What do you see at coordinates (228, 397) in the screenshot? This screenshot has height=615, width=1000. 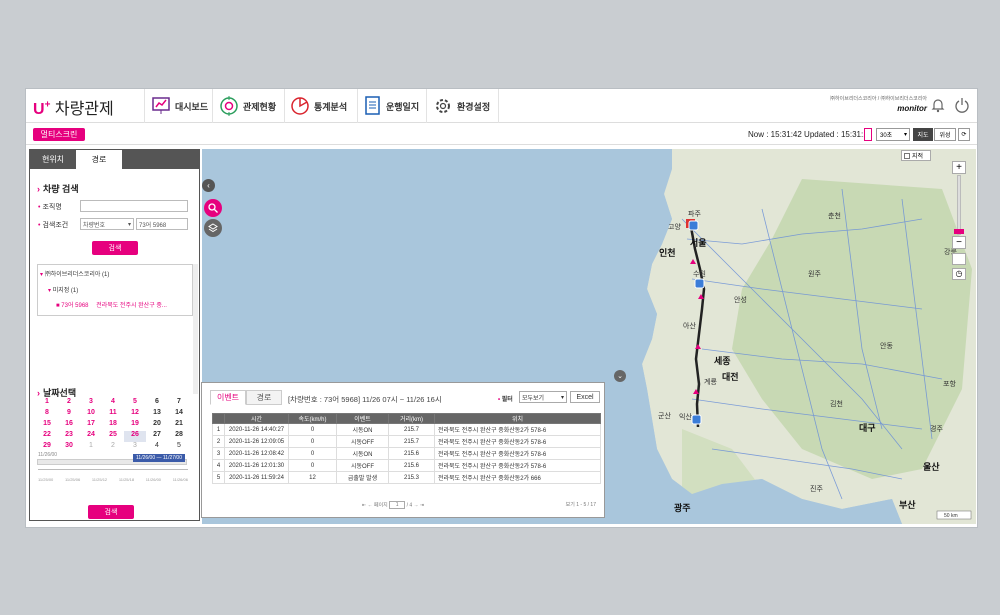 I see `tab-events: 이벤트` at bounding box center [228, 397].